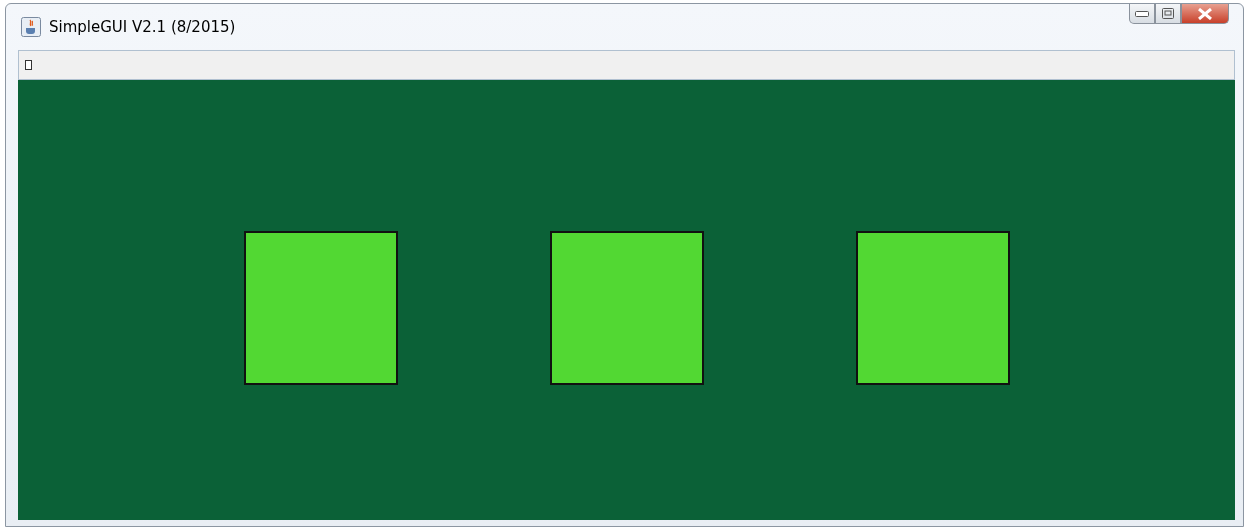 The image size is (1253, 531). What do you see at coordinates (28, 65) in the screenshot?
I see `square-outline-icon` at bounding box center [28, 65].